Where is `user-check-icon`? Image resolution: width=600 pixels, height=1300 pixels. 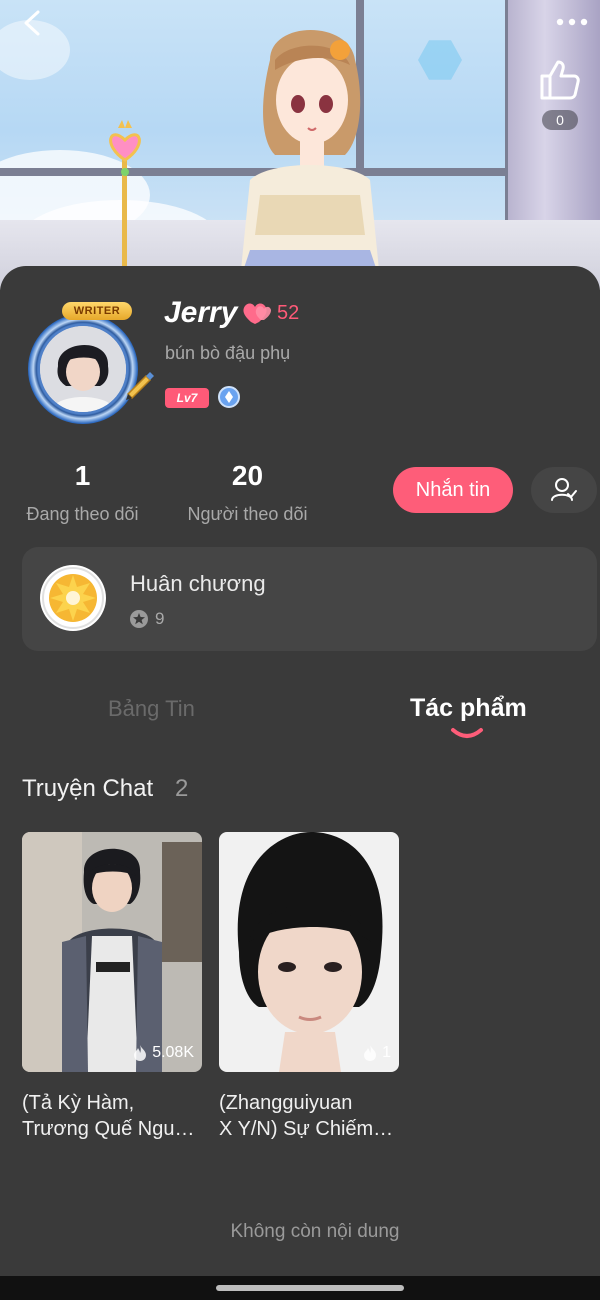
user-check-icon is located at coordinates (564, 489).